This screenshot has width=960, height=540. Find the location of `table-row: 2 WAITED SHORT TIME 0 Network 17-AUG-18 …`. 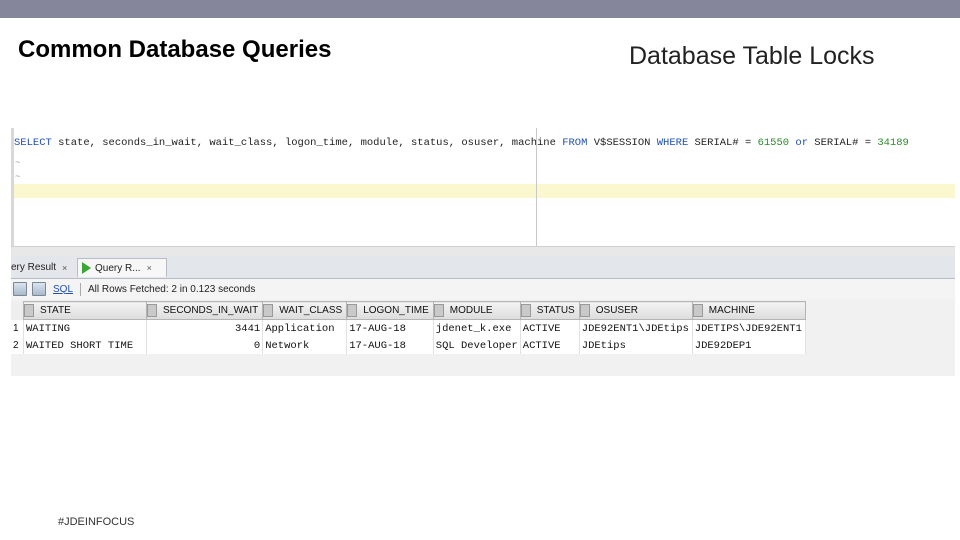

table-row: 2 WAITED SHORT TIME 0 Network 17-AUG-18 … is located at coordinates (408, 345).